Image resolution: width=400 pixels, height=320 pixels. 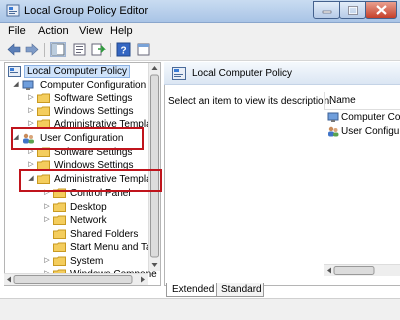 I want to click on menu-help: Help, so click(x=121, y=31).